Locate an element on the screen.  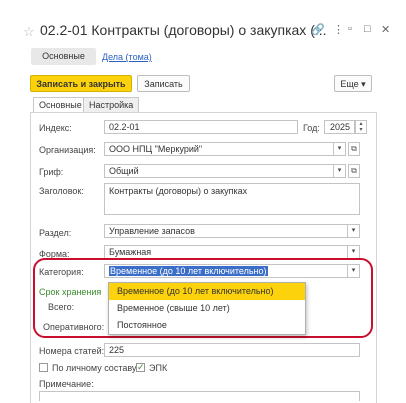
save-button: Записать is located at coordinates (163, 83).